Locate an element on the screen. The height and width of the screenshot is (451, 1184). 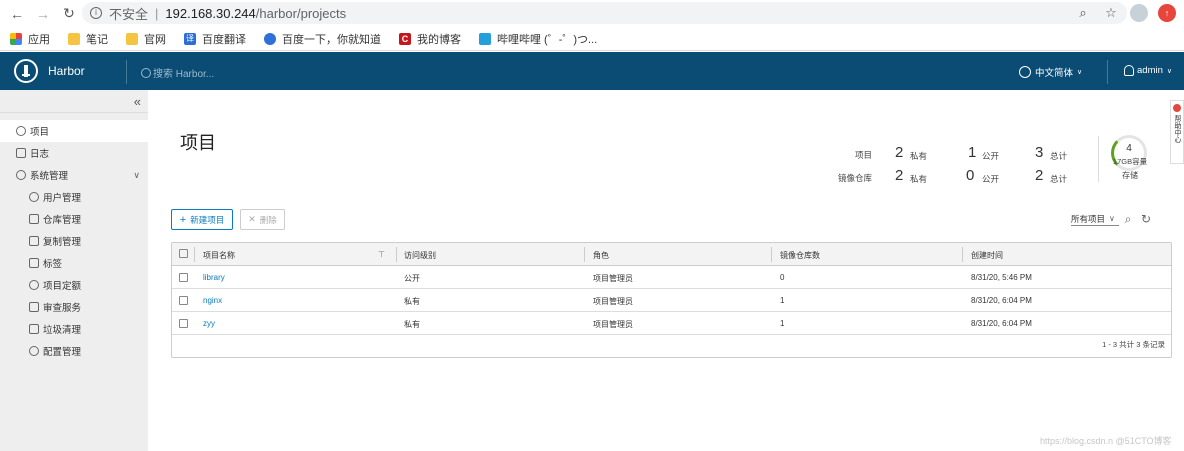
filter-icon: ⊤ is located at coordinates (381, 254).